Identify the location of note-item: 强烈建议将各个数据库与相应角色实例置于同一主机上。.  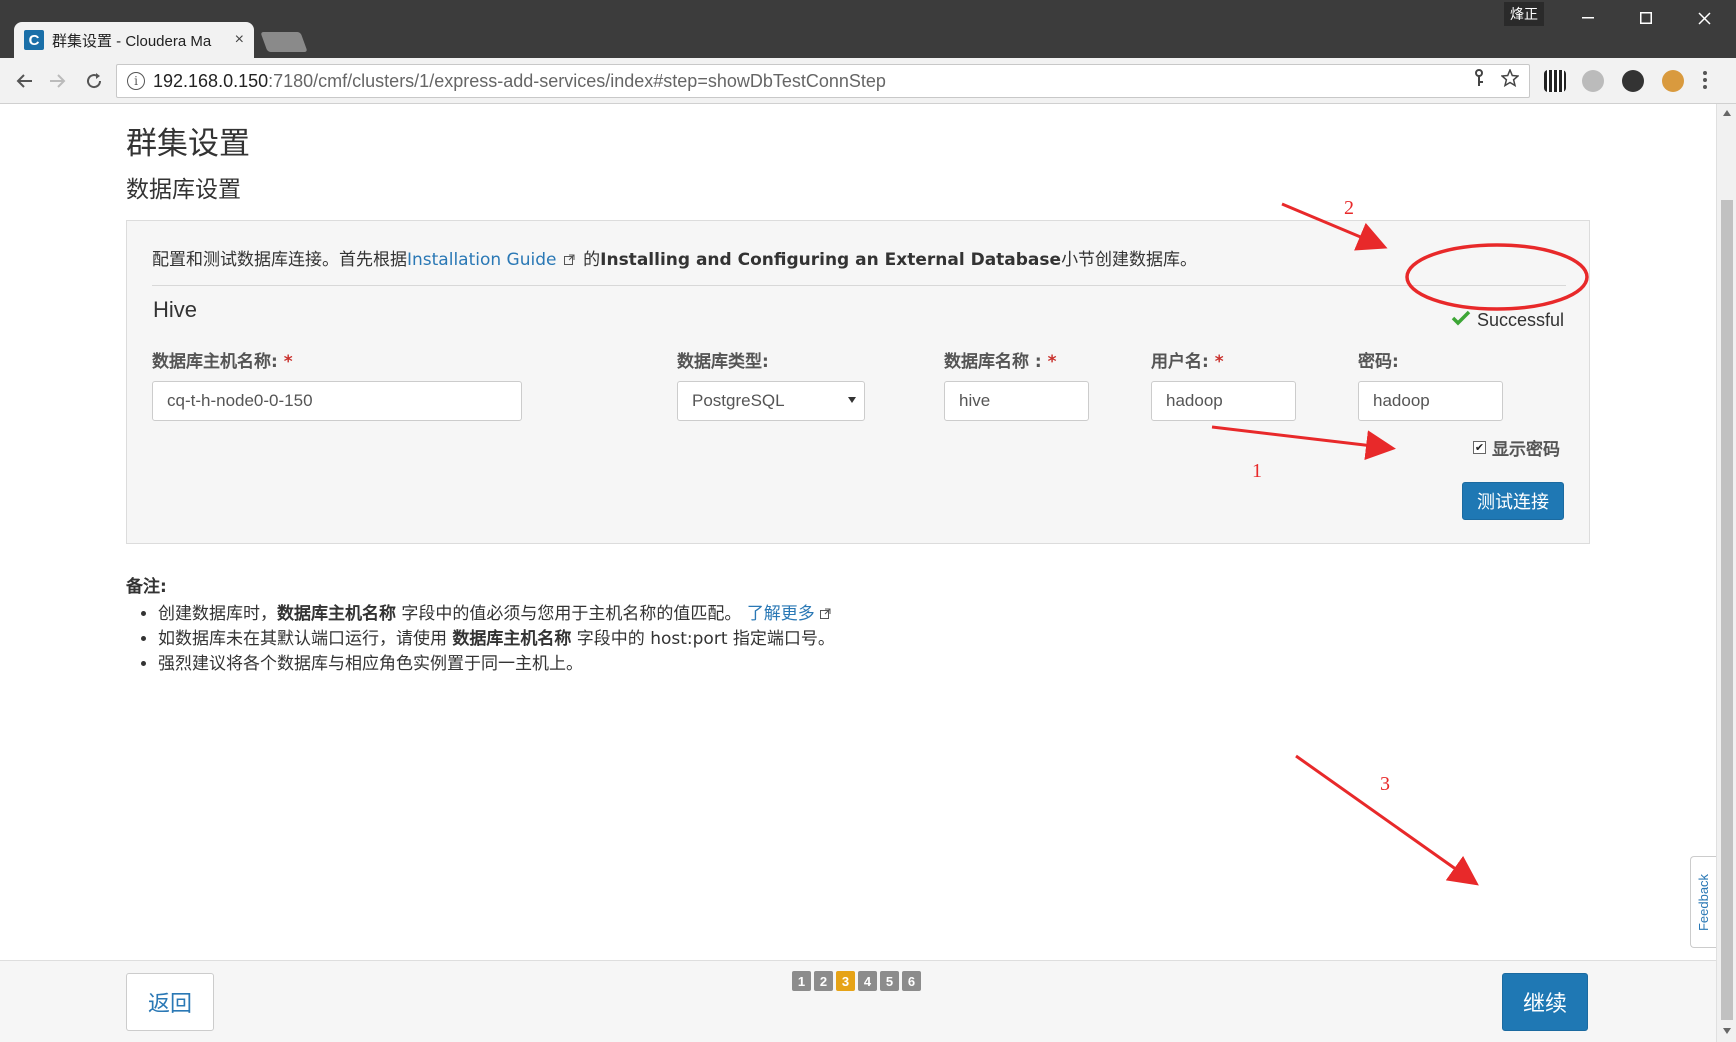
(496, 664).